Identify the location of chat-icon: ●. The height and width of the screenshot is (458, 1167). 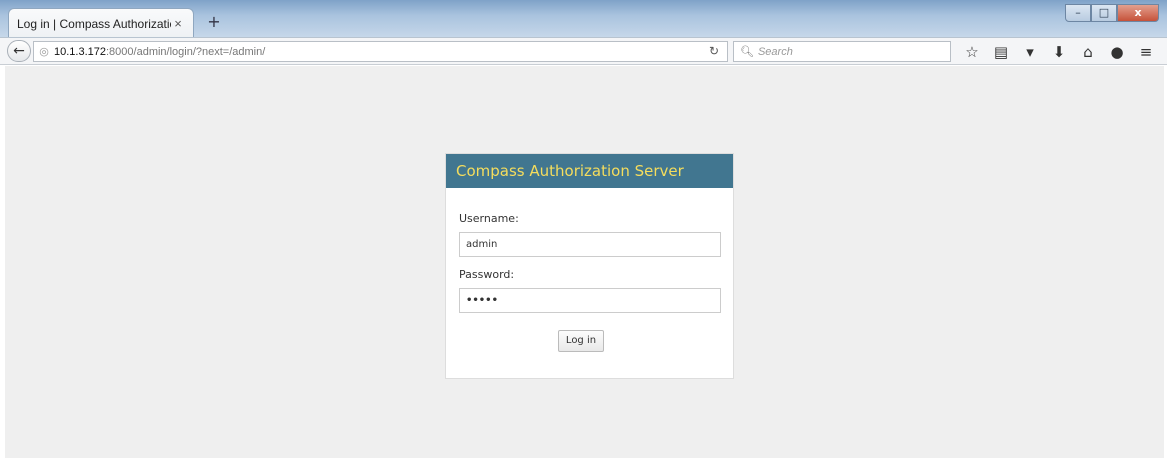
(1117, 52).